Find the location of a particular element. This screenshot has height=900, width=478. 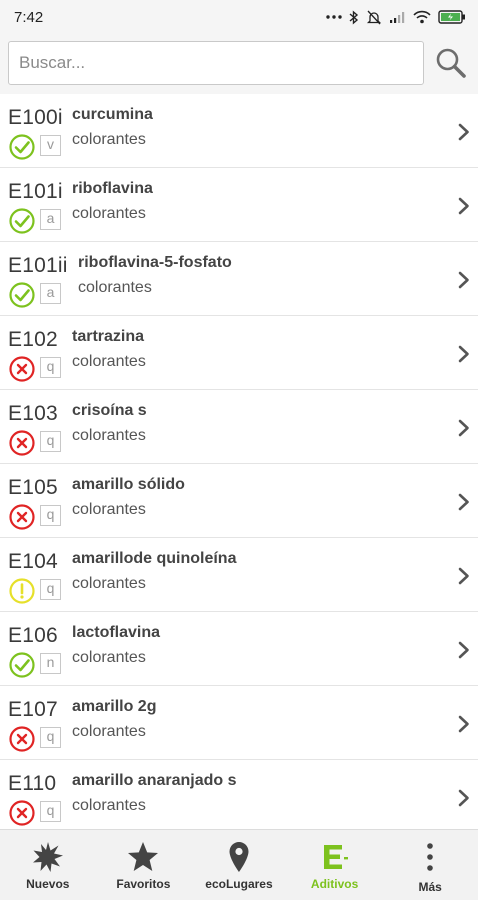

nav-item-favoritos: Favoritos is located at coordinates (144, 865).